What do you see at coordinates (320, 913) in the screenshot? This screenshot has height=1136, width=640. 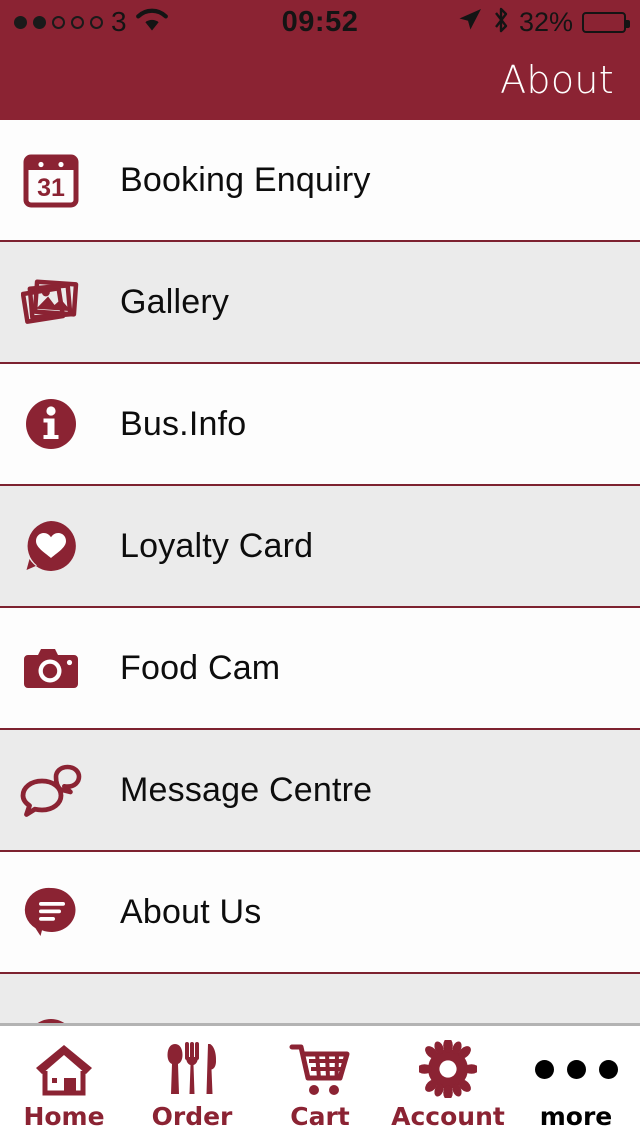 I see `list-item-about-us: About Us` at bounding box center [320, 913].